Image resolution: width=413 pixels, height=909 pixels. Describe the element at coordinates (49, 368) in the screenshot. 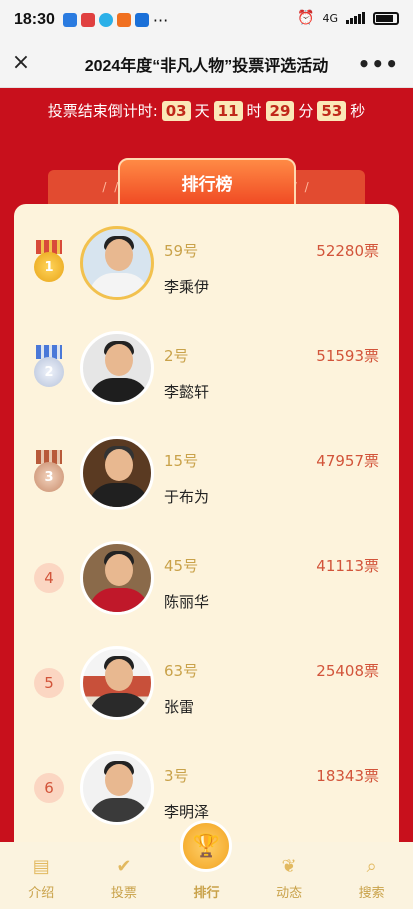

I see `silver-medal-icon: 2` at that location.